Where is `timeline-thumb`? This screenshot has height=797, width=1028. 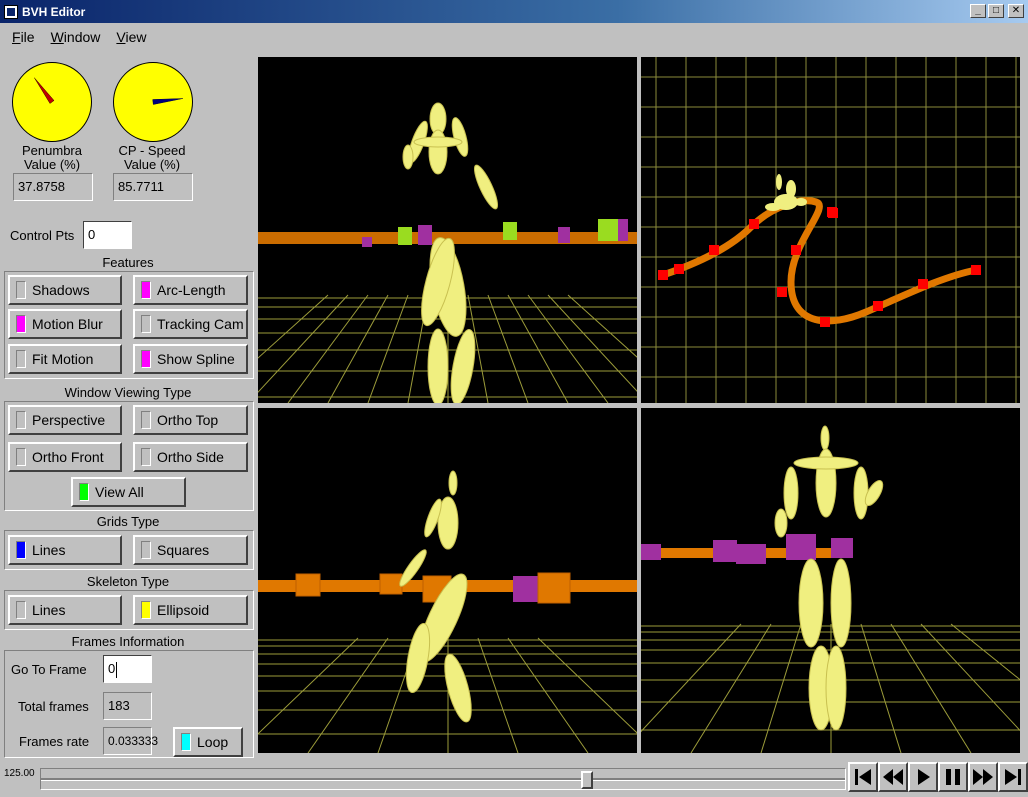 timeline-thumb is located at coordinates (586, 780).